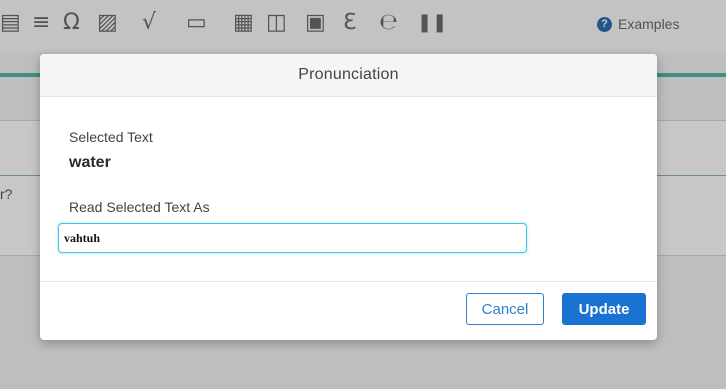 The image size is (726, 389). What do you see at coordinates (90, 162) in the screenshot?
I see `selected-text-value: water` at bounding box center [90, 162].